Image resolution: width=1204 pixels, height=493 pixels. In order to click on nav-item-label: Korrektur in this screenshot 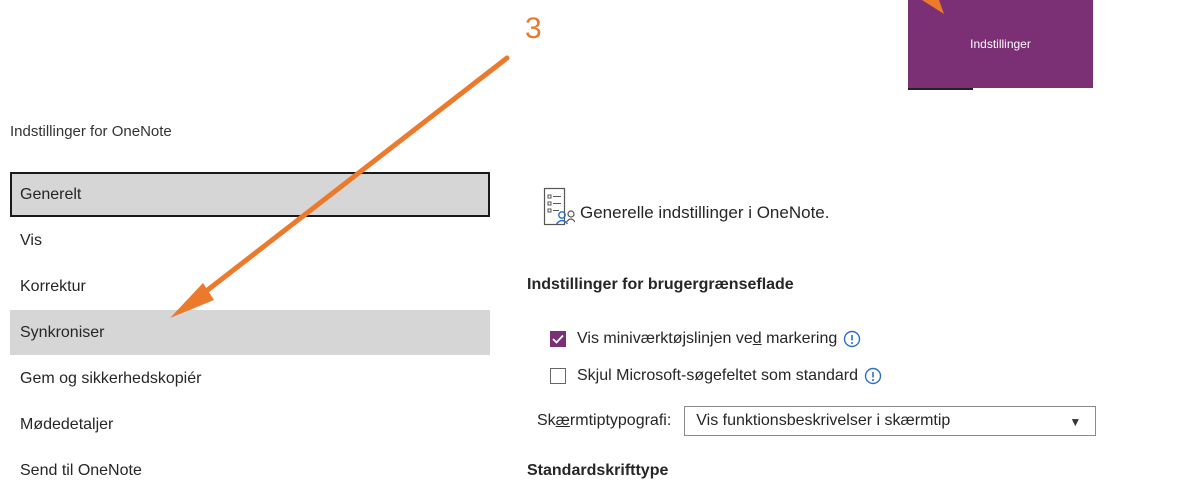, I will do `click(53, 286)`.